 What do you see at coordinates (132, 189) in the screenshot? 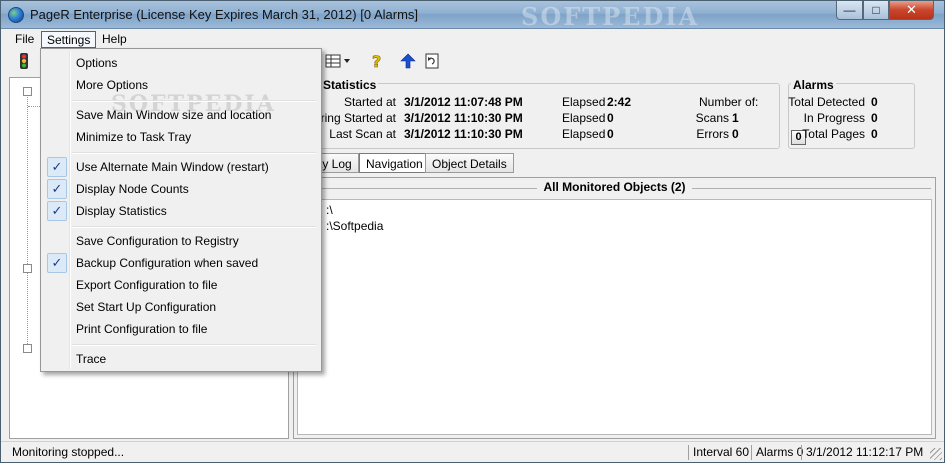
I see `menu-item-label: Display Node Counts` at bounding box center [132, 189].